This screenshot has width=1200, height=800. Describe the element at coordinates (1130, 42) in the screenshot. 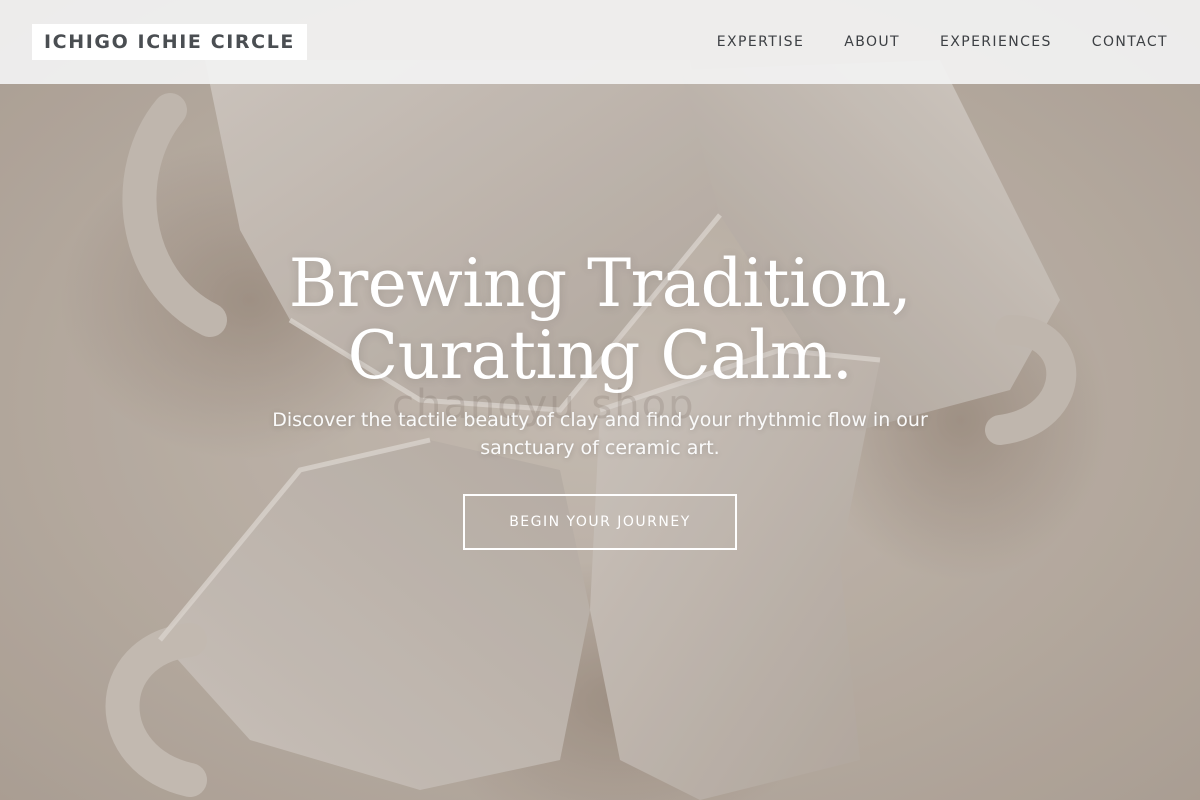

I see `nav-item-contact: CONTACT` at that location.